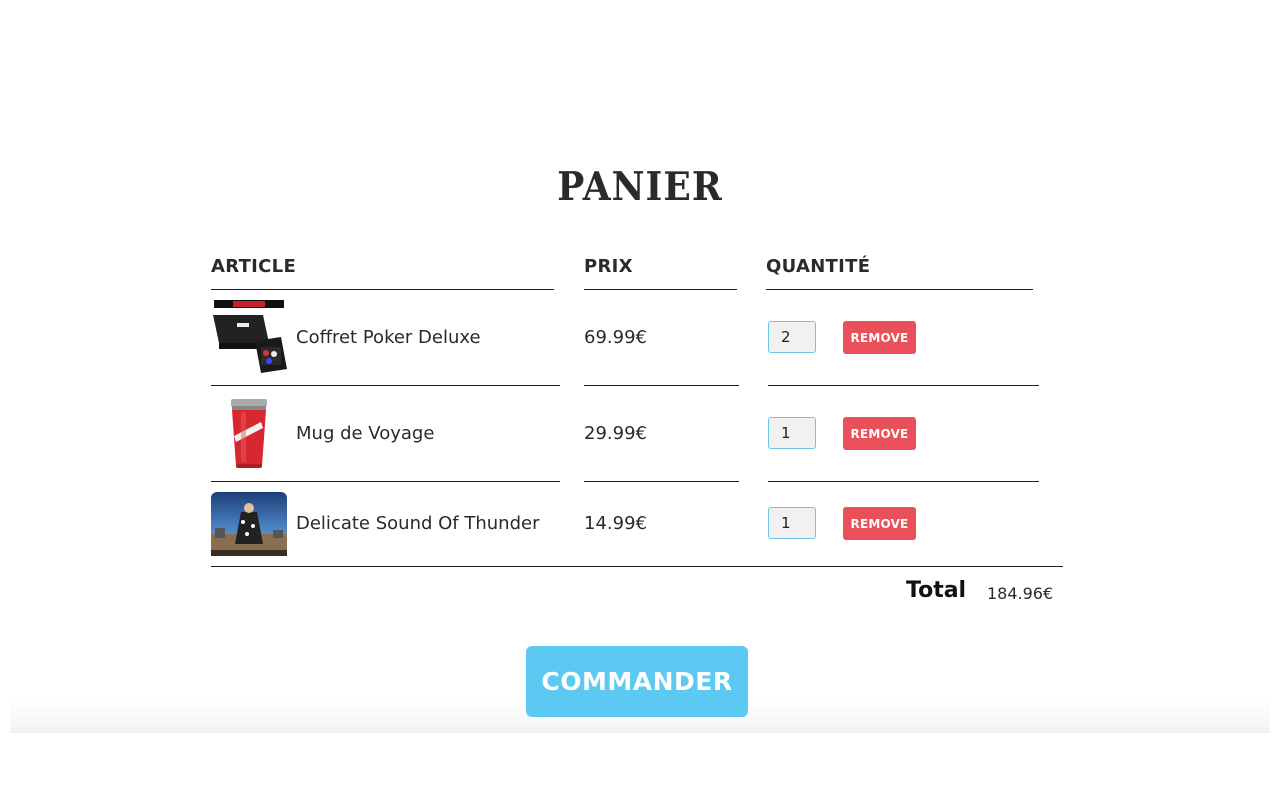 The image size is (1280, 800). I want to click on total-divider, so click(637, 566).